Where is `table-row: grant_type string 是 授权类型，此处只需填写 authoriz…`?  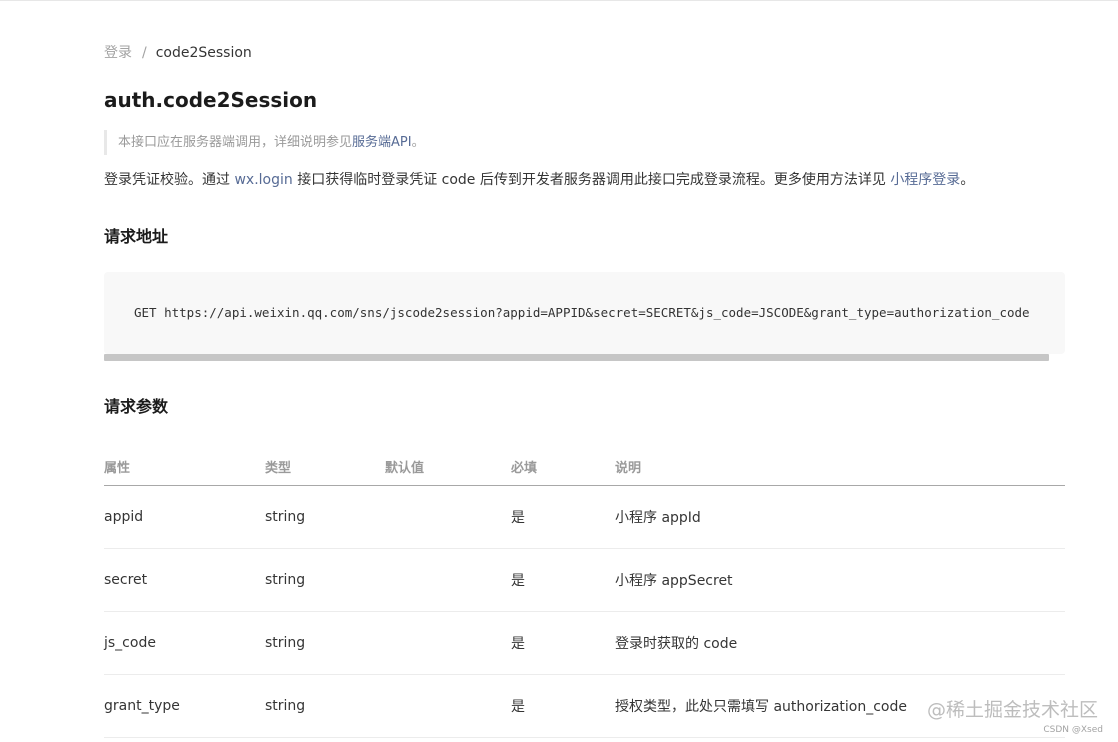 table-row: grant_type string 是 授权类型，此处只需填写 authoriz… is located at coordinates (584, 706).